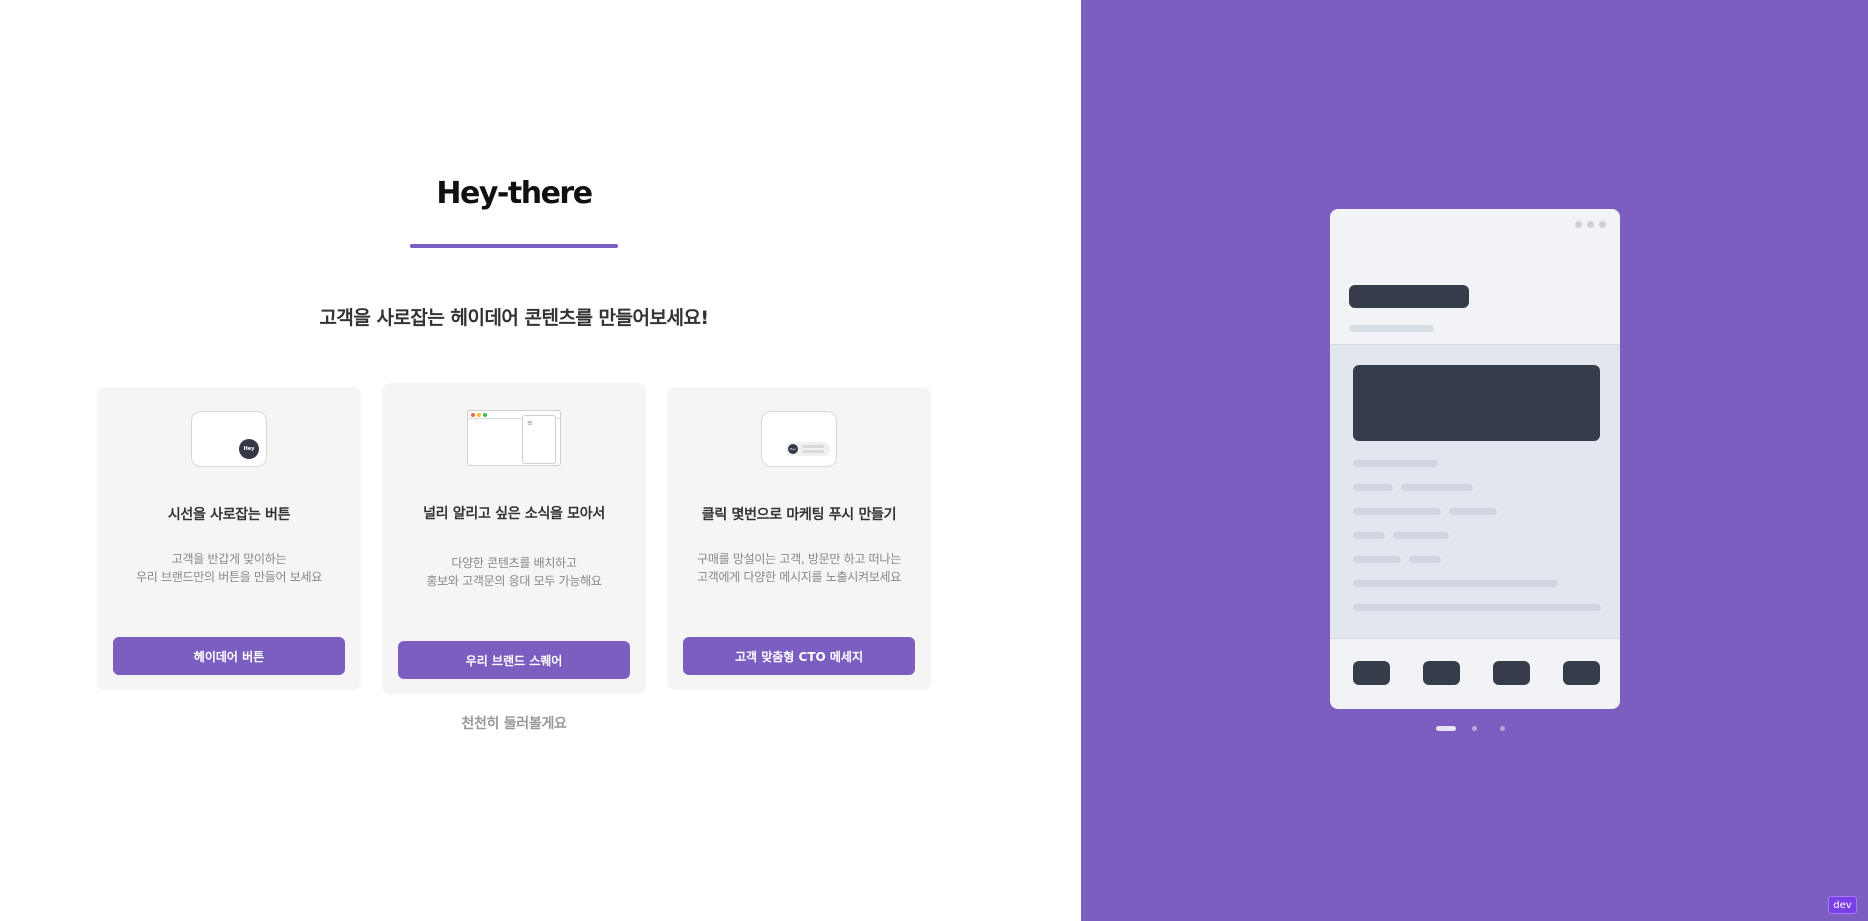 The width and height of the screenshot is (1868, 921). I want to click on card-description: 고객을 반갑게 맞이하는 우리 브랜드만의 버튼을 만들어 보세요, so click(229, 568).